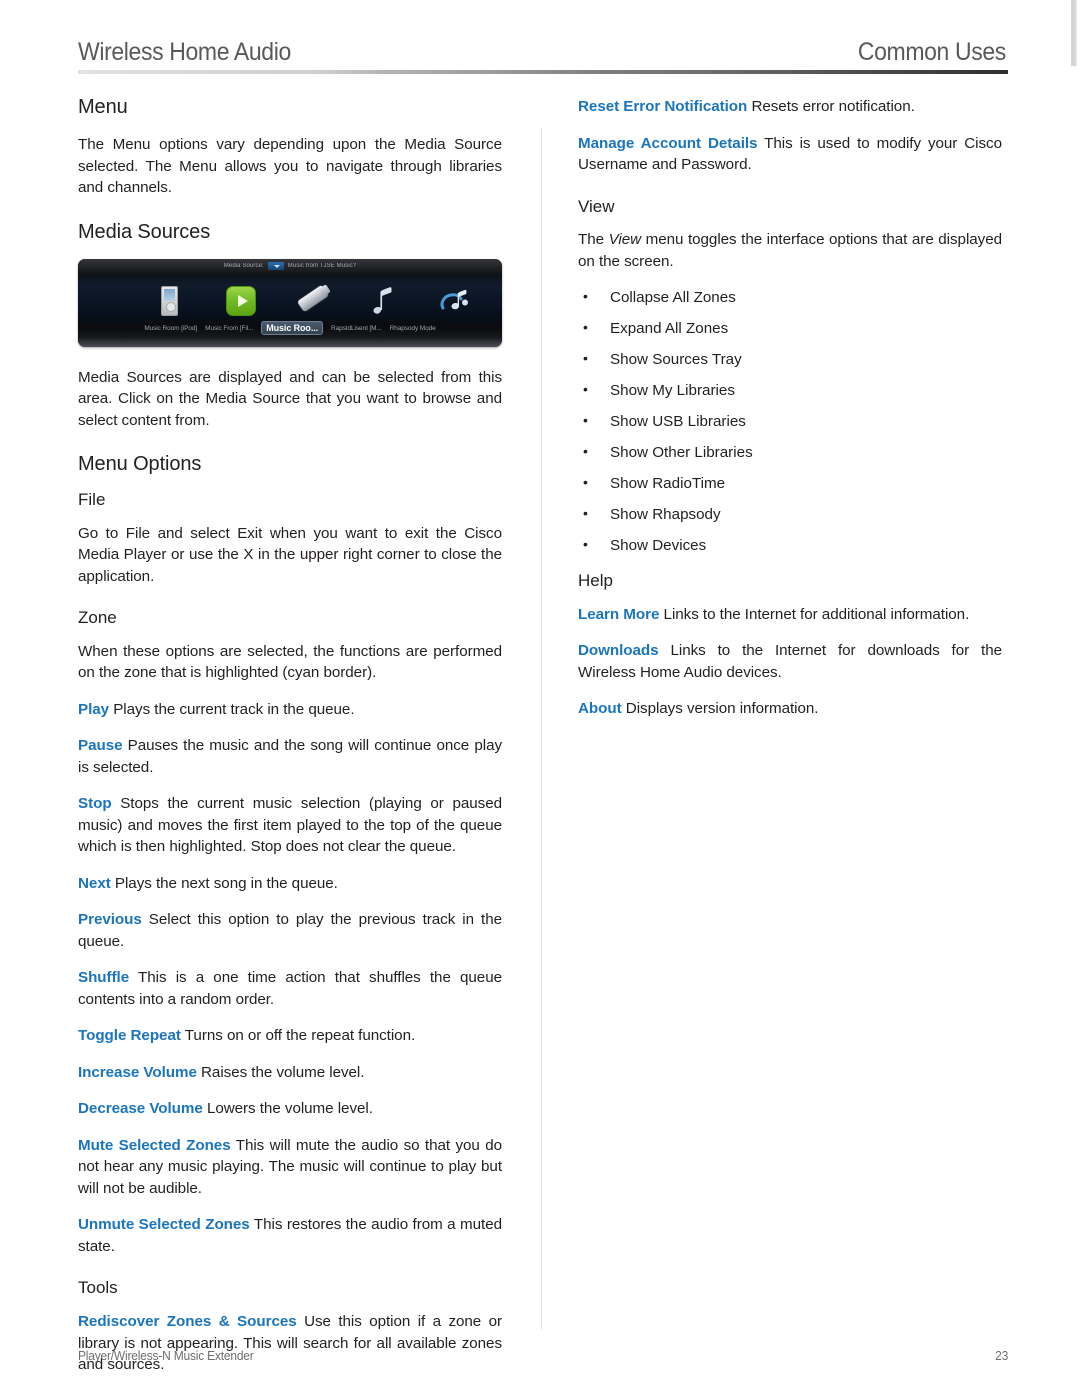 This screenshot has height=1397, width=1080. Describe the element at coordinates (1001, 1355) in the screenshot. I see `footer-page-number: 23` at that location.